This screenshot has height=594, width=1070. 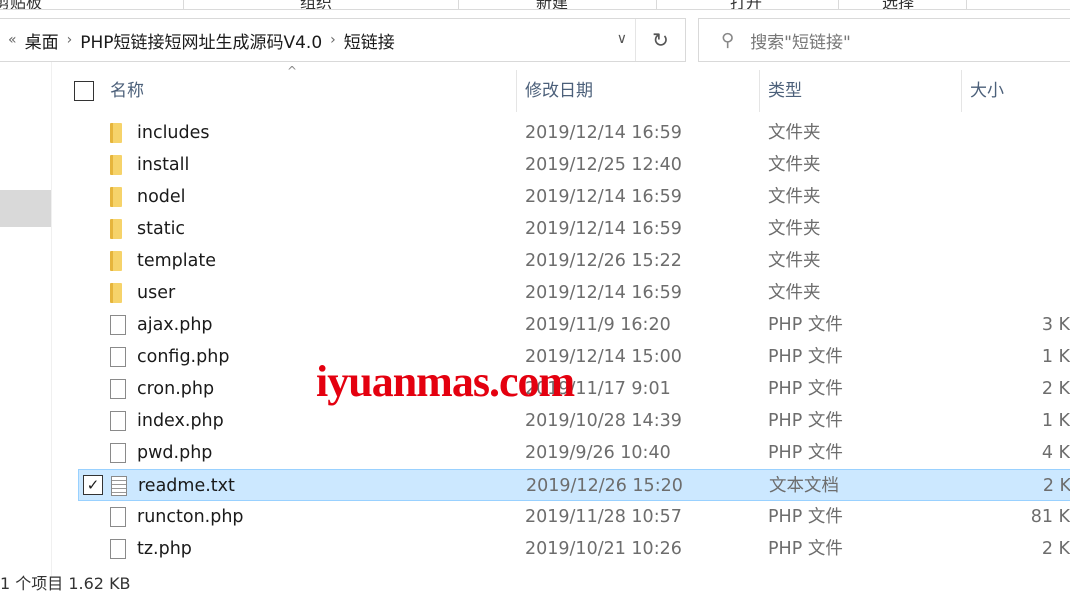 What do you see at coordinates (603, 261) in the screenshot?
I see `file-date: 2019/12/26 15:22` at bounding box center [603, 261].